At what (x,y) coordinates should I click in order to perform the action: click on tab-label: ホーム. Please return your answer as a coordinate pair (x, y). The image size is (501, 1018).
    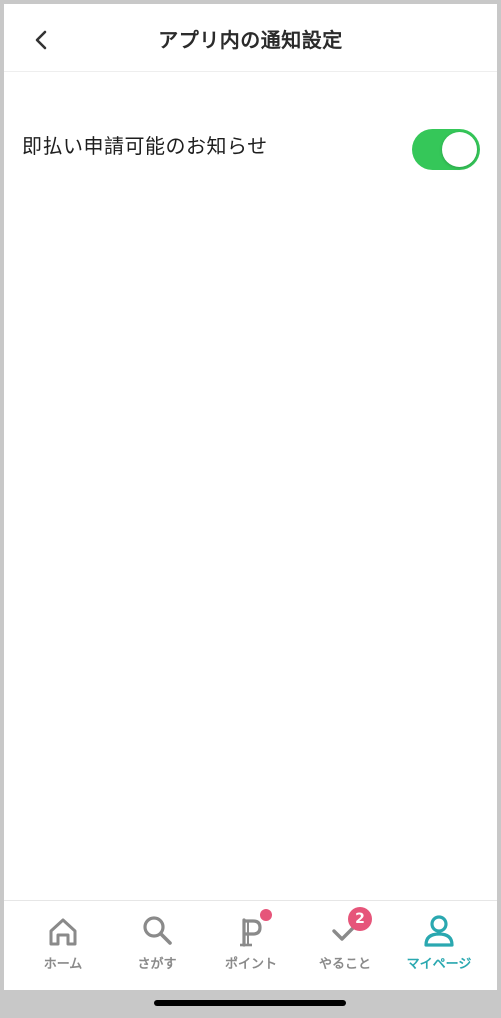
    Looking at the image, I should click on (63, 964).